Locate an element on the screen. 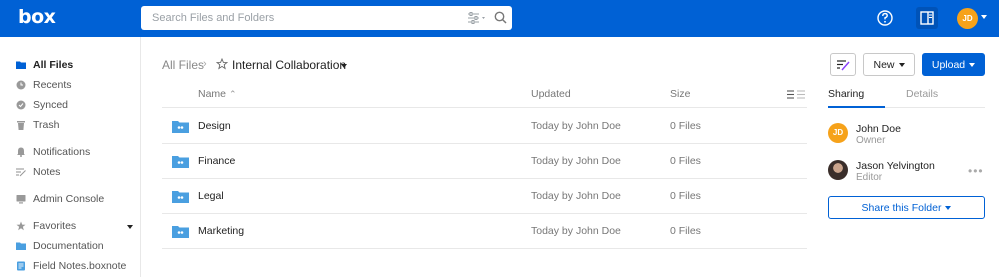  new-button-label: New is located at coordinates (884, 64).